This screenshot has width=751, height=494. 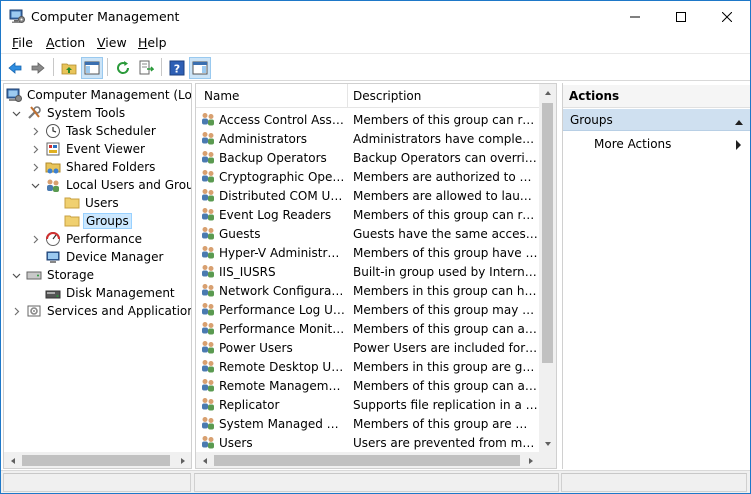 What do you see at coordinates (547, 92) in the screenshot?
I see `scroll-up-arrow-icon` at bounding box center [547, 92].